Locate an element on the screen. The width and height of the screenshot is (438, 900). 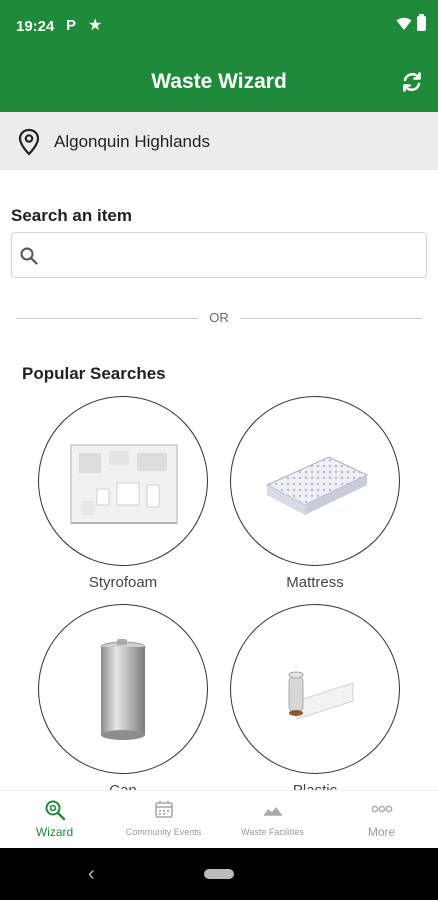
system-home-button is located at coordinates (219, 874).